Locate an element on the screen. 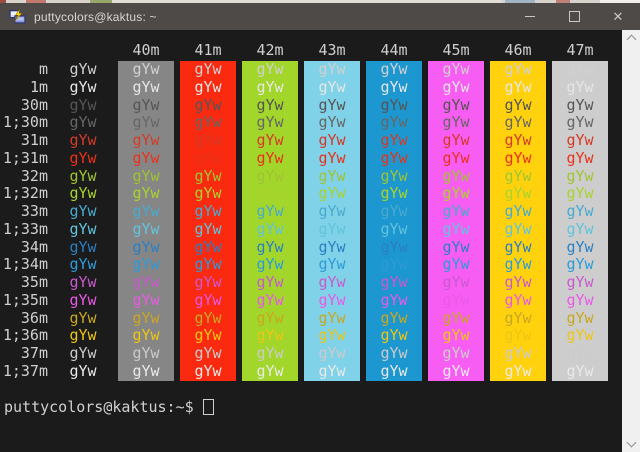  scroll-up-icon is located at coordinates (631, 39).